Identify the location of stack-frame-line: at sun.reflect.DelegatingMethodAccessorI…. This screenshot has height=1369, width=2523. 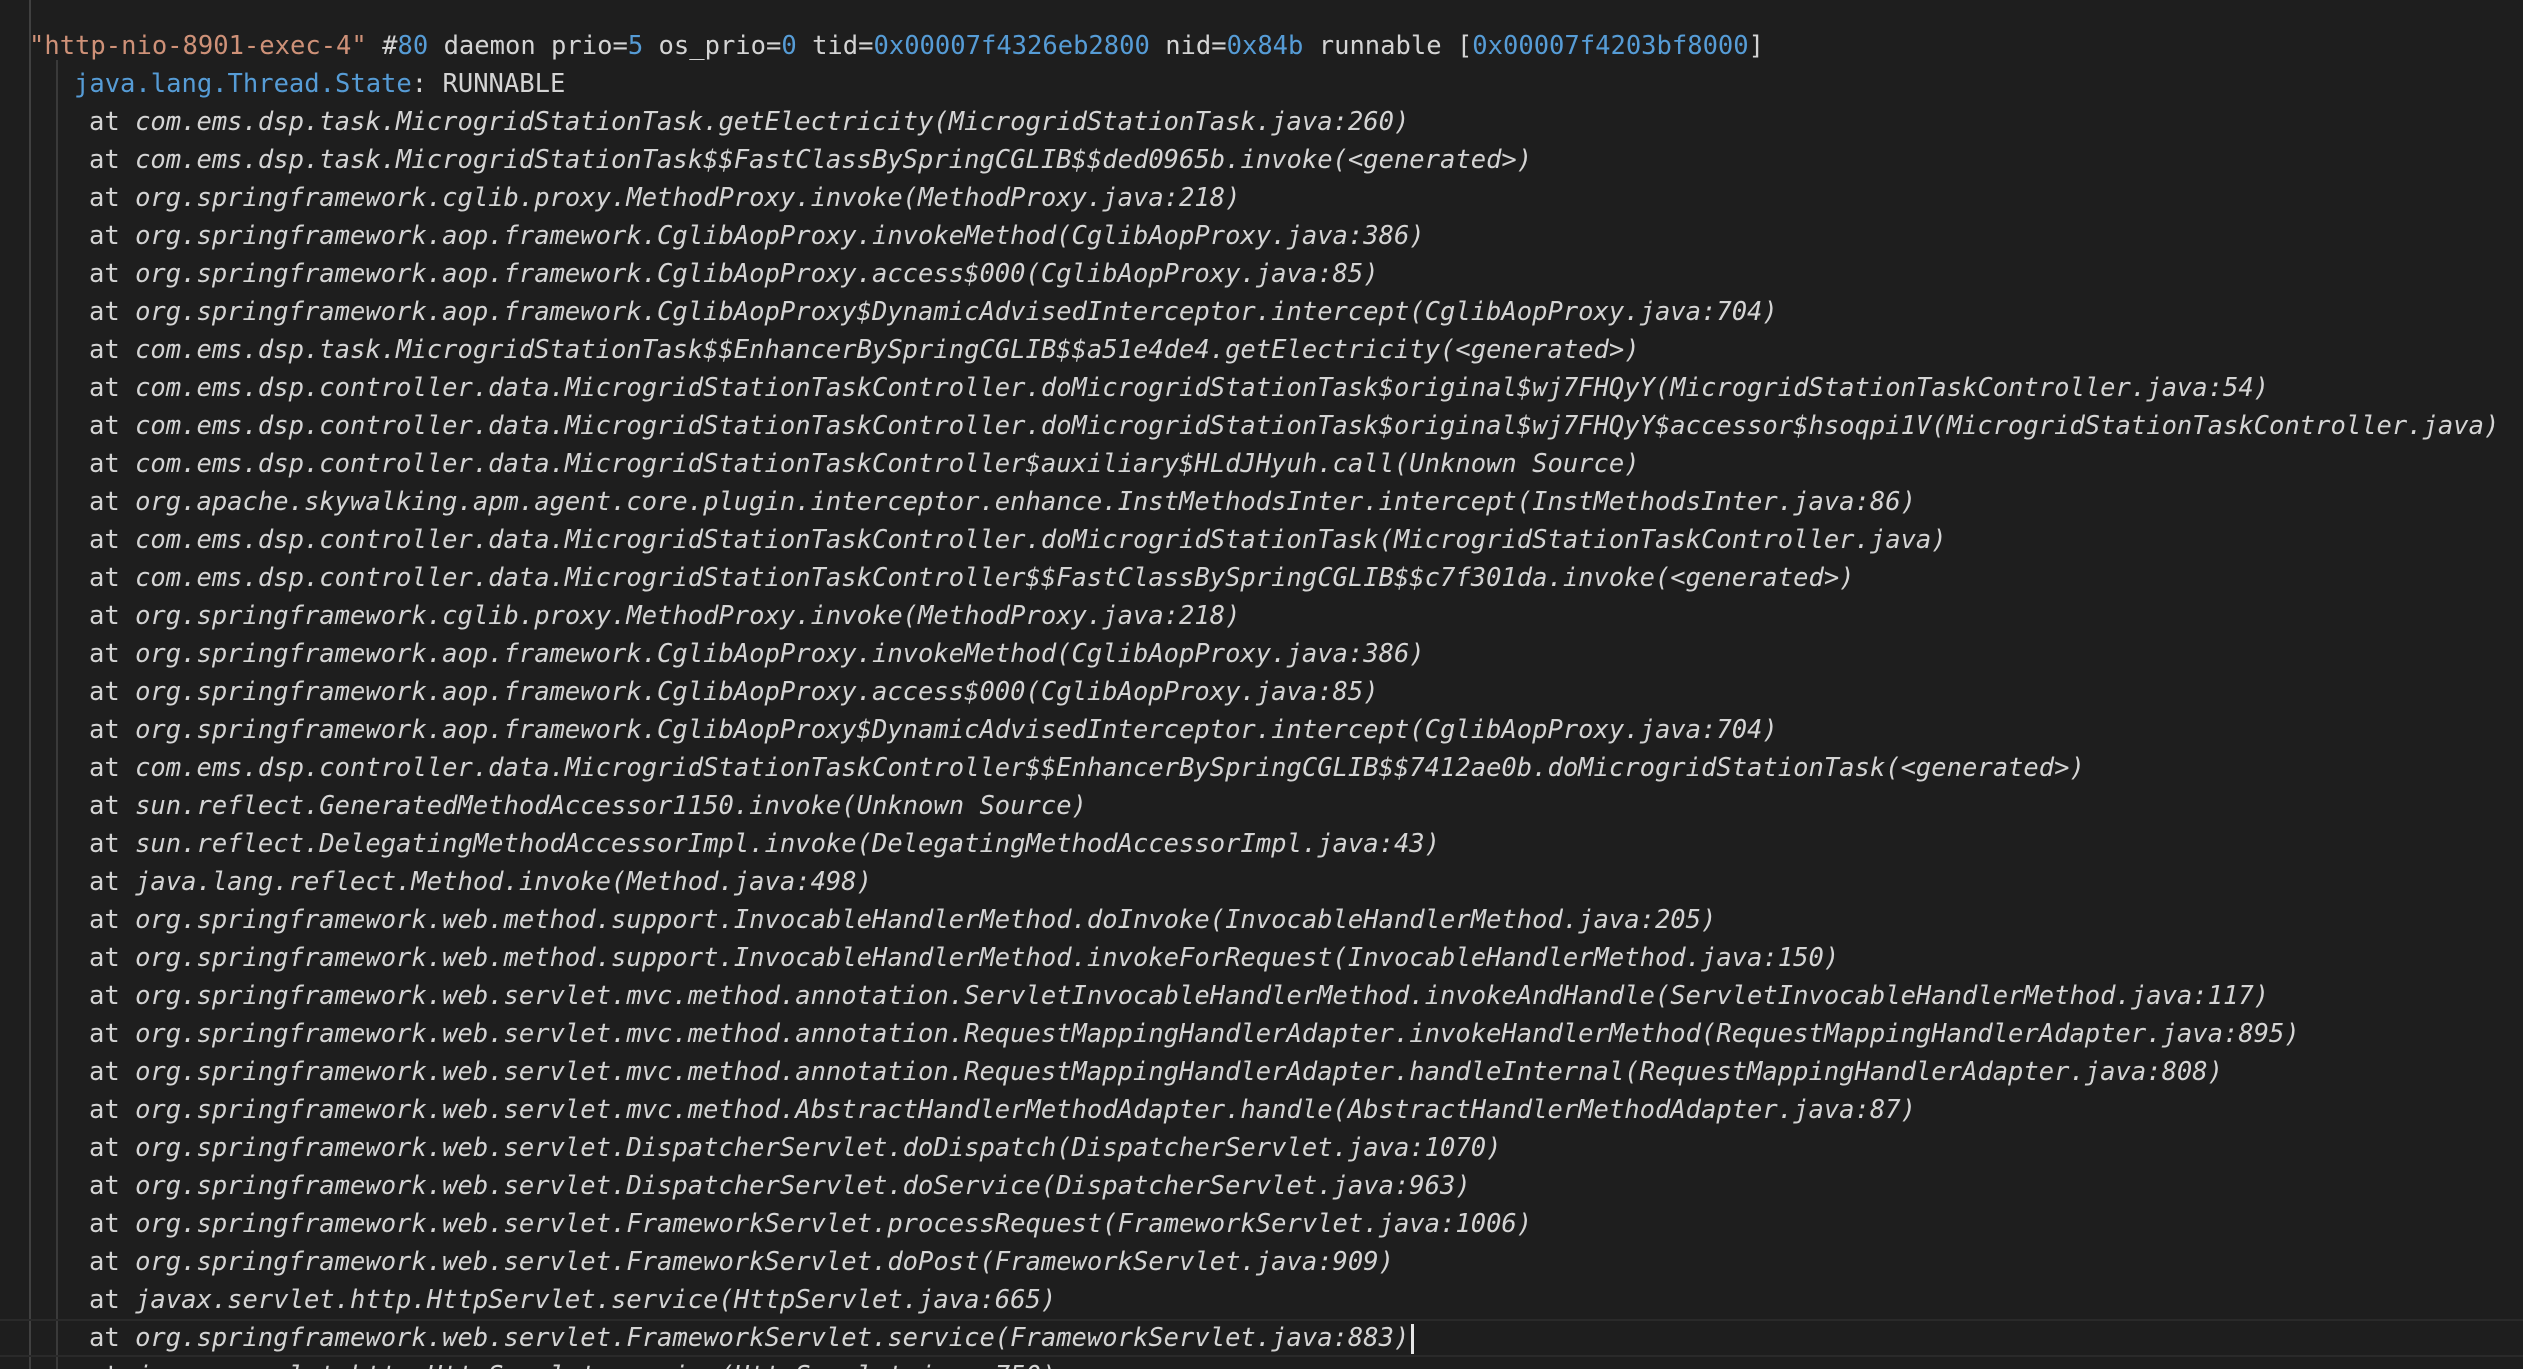
(720, 844).